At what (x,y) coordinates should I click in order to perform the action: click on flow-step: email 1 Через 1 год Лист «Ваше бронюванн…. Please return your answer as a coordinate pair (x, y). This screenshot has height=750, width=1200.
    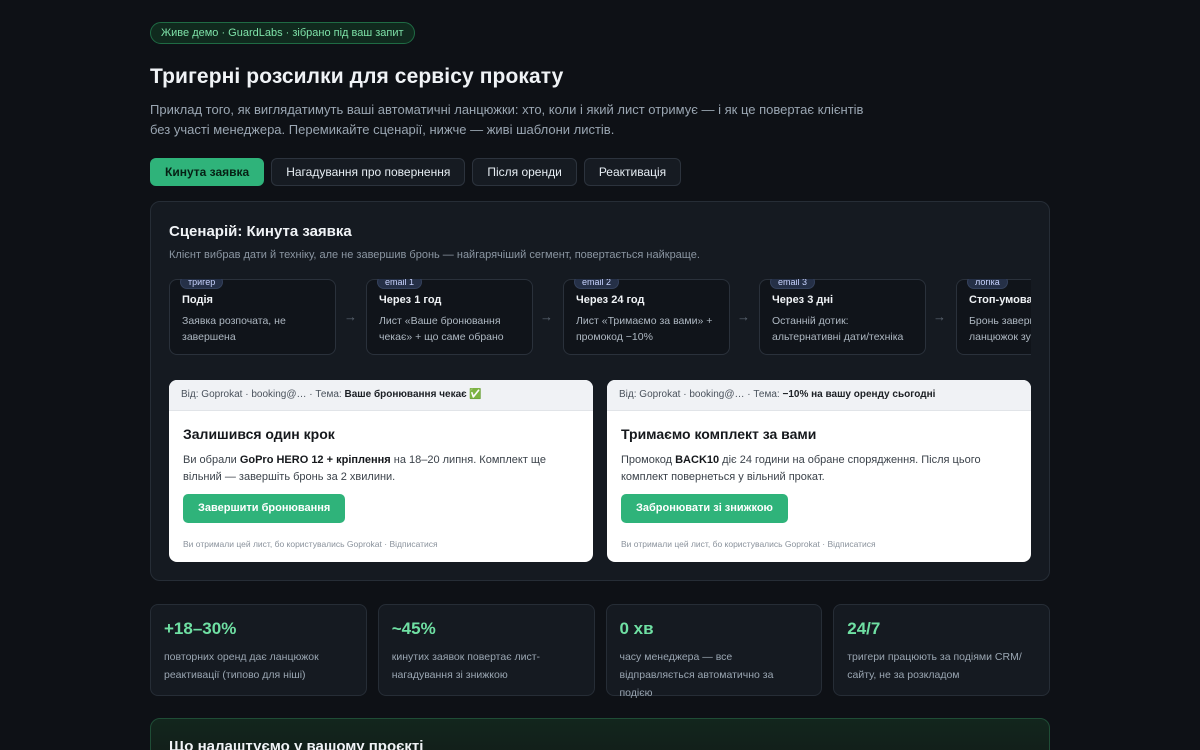
    Looking at the image, I should click on (449, 317).